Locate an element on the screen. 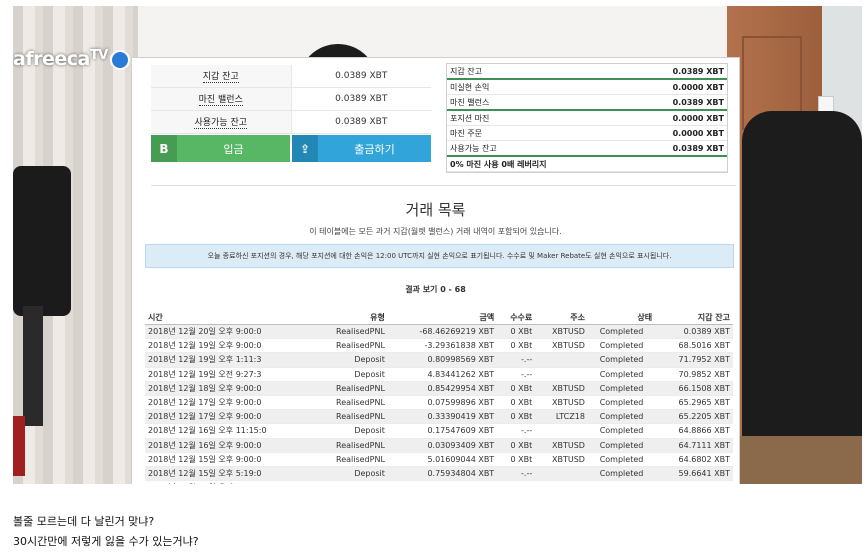 Image resolution: width=866 pixels, height=559 pixels. column-header-time: 시간 is located at coordinates (229, 317).